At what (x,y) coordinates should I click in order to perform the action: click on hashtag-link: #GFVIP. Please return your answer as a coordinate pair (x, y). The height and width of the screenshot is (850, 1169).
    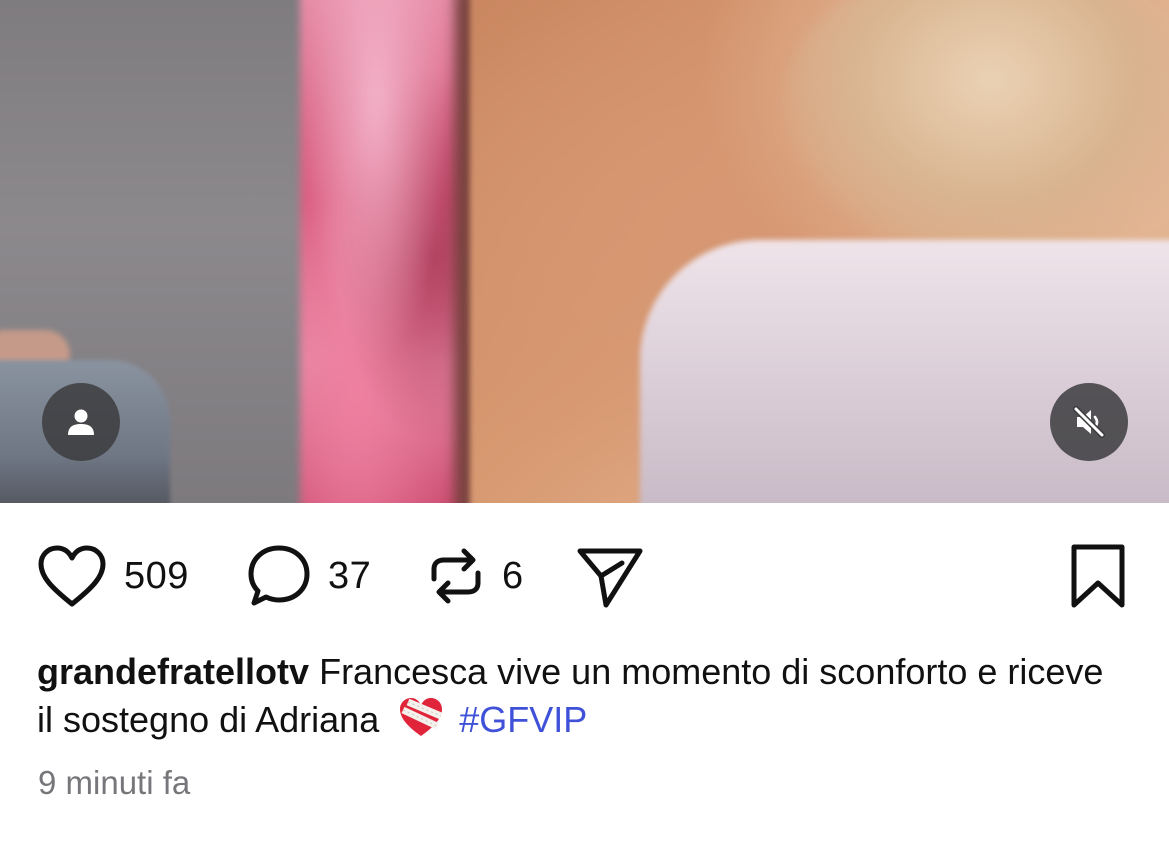
    Looking at the image, I should click on (523, 719).